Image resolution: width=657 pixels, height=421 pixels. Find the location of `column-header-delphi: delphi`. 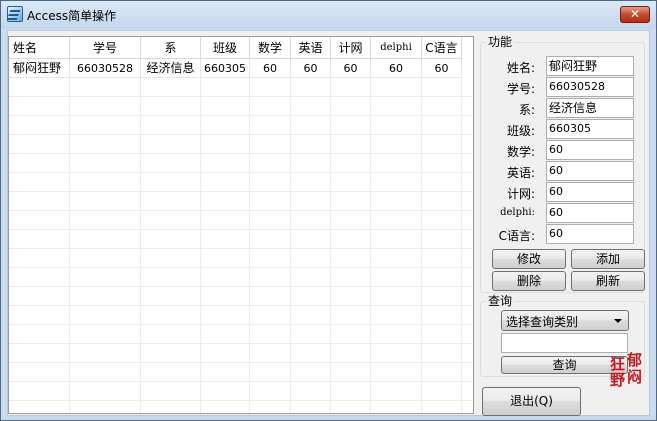

column-header-delphi: delphi is located at coordinates (396, 48).